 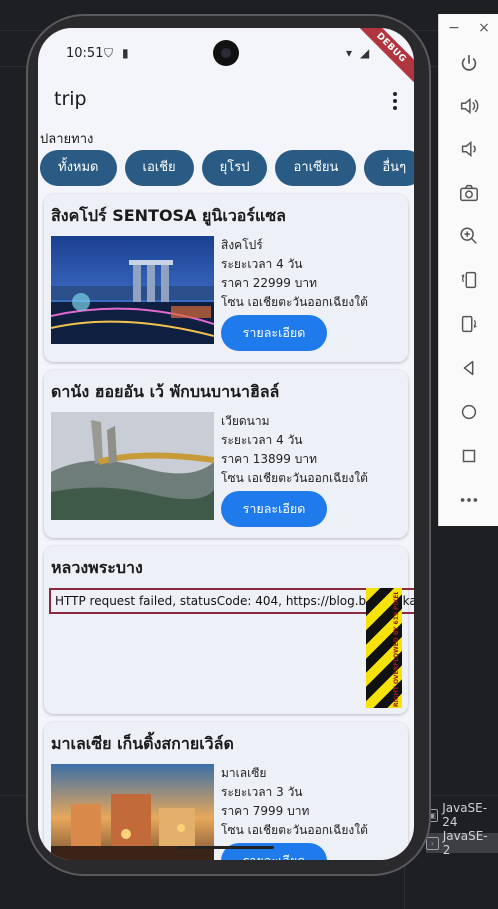 What do you see at coordinates (226, 101) in the screenshot?
I see `app-bar: trip` at bounding box center [226, 101].